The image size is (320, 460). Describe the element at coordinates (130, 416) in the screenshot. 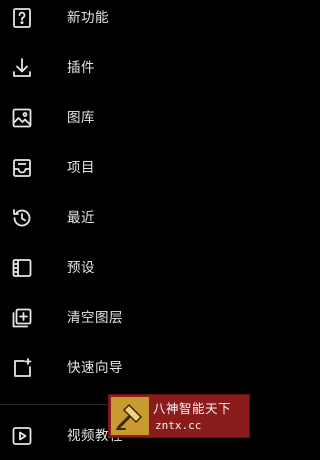

I see `watermark-logo` at that location.